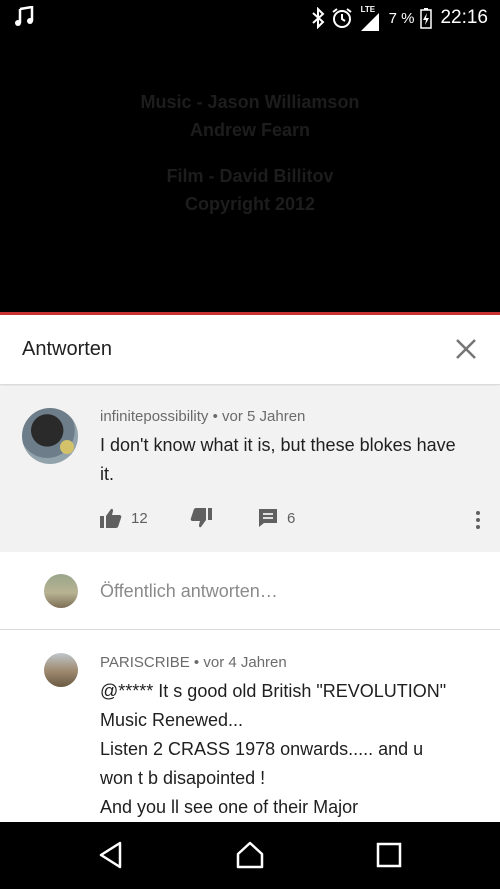 The image size is (500, 889). Describe the element at coordinates (67, 349) in the screenshot. I see `panel-title: Antworten` at that location.